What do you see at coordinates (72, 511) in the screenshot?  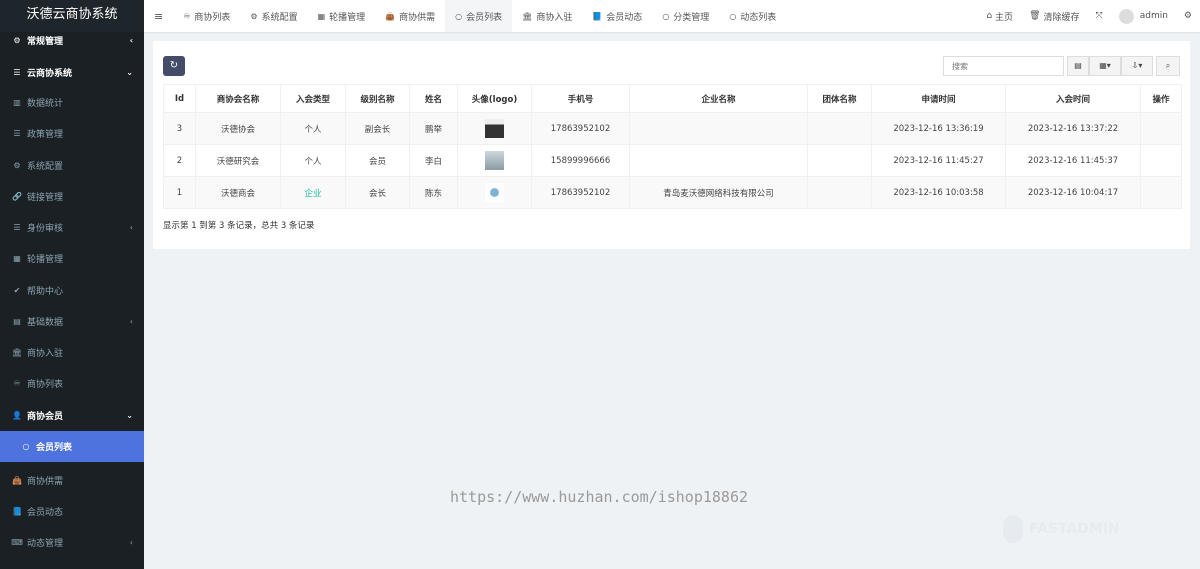 I see `sidebar-item-15: 📘 会员动态` at bounding box center [72, 511].